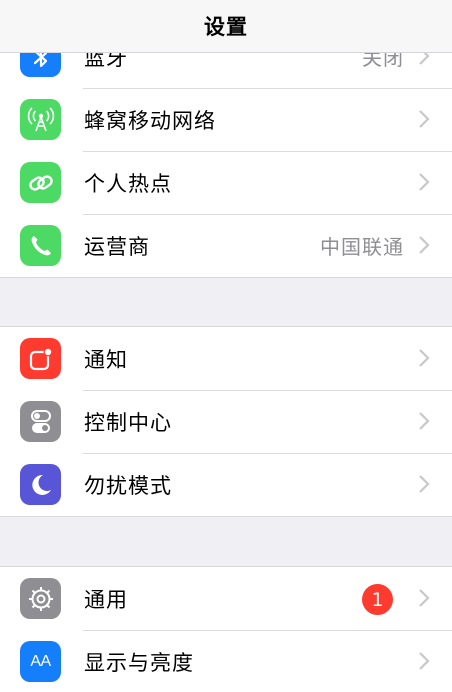 Image resolution: width=452 pixels, height=692 pixels. Describe the element at coordinates (226, 182) in the screenshot. I see `settings-row-hotspot: 个人热点` at that location.